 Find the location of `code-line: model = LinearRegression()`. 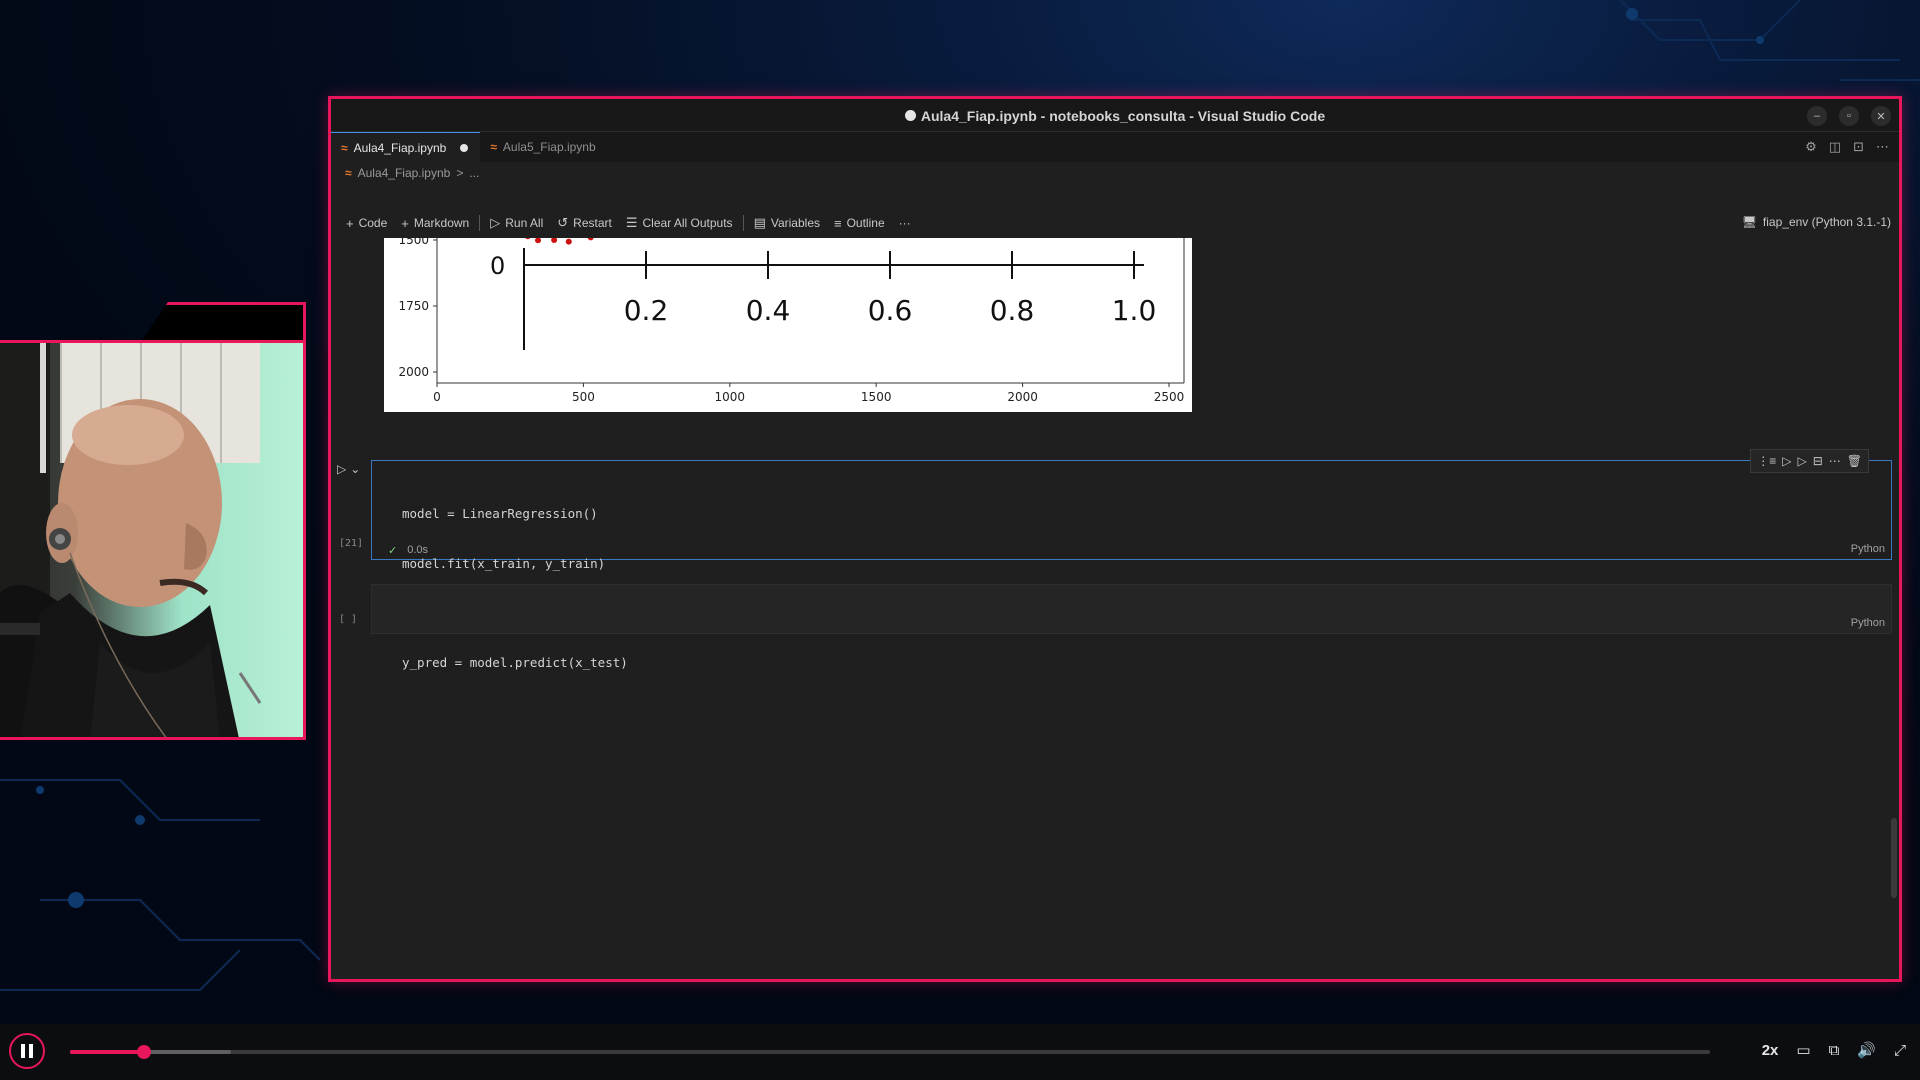

code-line: model = LinearRegression() is located at coordinates (515, 514).